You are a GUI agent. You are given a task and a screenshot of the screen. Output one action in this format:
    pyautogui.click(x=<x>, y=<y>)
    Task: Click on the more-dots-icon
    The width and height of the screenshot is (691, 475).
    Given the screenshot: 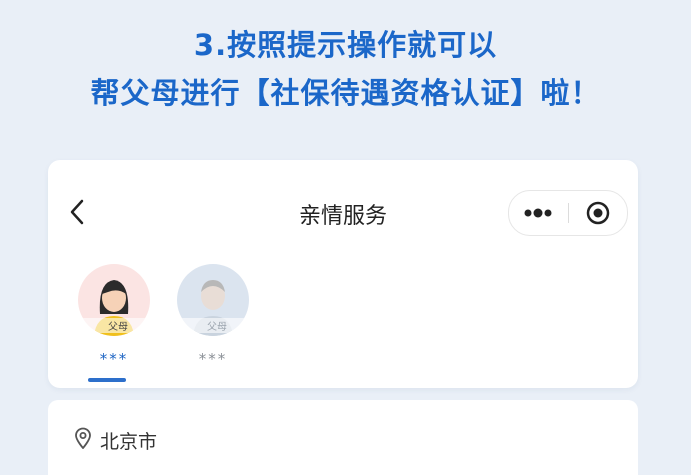 What is the action you would take?
    pyautogui.click(x=538, y=213)
    